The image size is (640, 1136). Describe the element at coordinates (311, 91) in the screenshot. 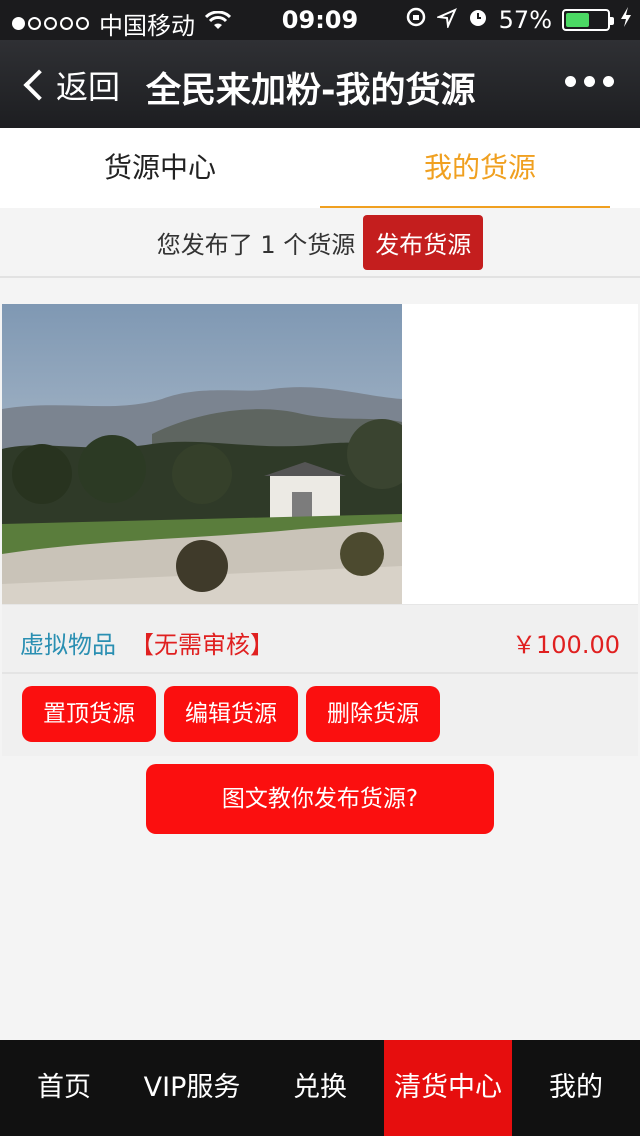

I see `page-title: 全民来加粉-我的货源` at that location.